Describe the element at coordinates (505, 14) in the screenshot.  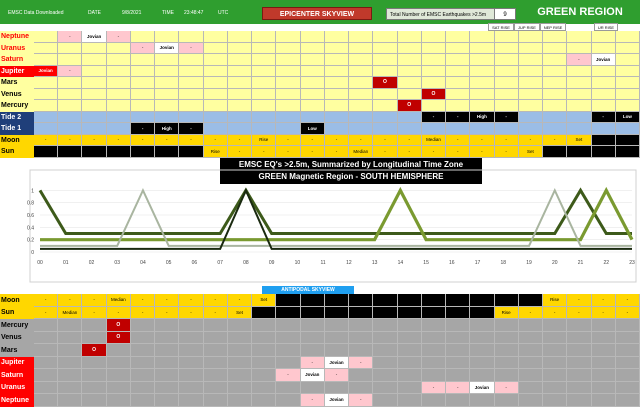
I see `total-earthquakes-value: 9` at that location.